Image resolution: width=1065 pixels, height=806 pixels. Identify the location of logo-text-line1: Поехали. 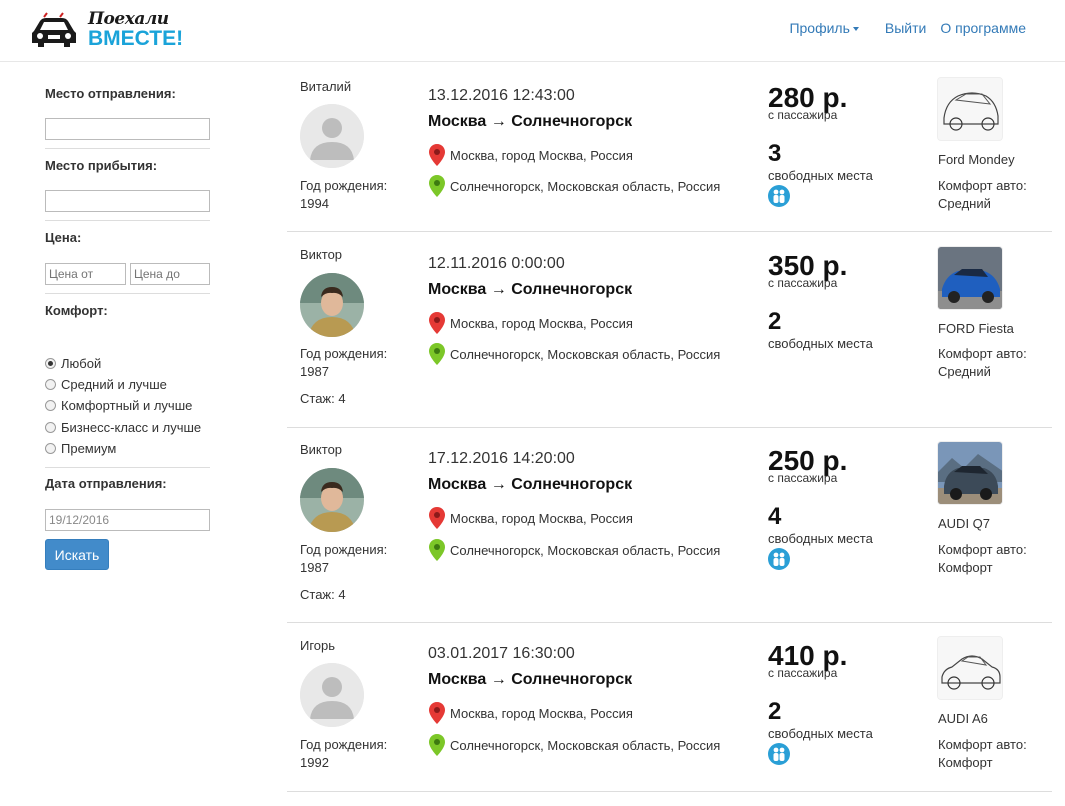
(128, 19).